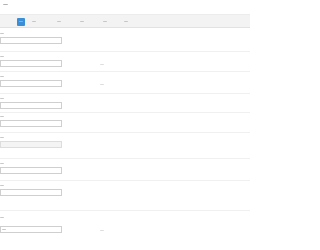 Image resolution: width=320 pixels, height=250 pixels. I want to click on field-3-input, so click(31, 83).